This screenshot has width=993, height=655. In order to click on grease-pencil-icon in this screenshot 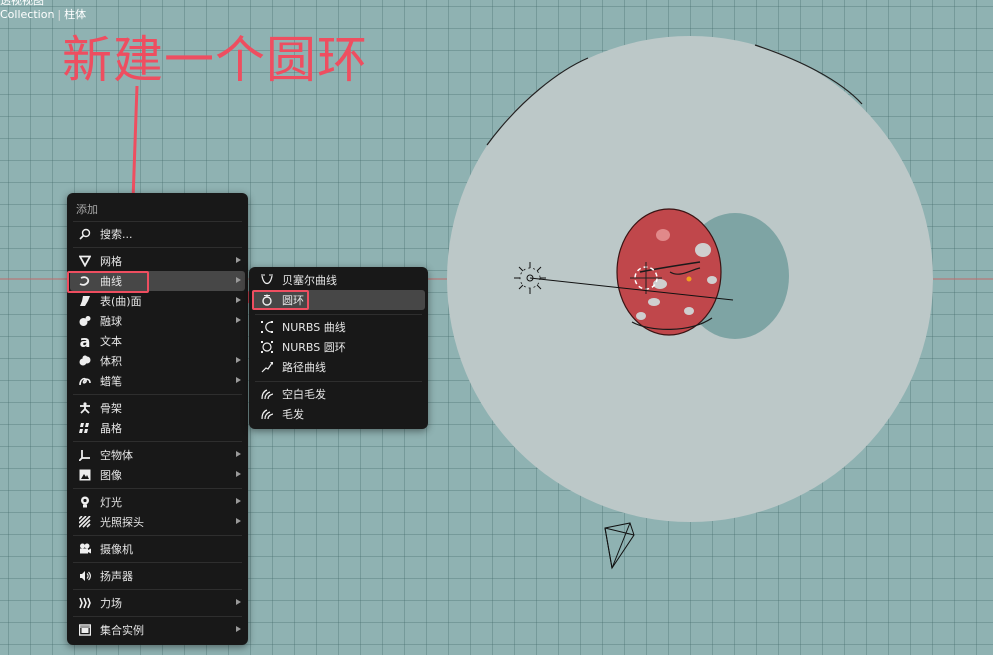, I will do `click(85, 381)`.